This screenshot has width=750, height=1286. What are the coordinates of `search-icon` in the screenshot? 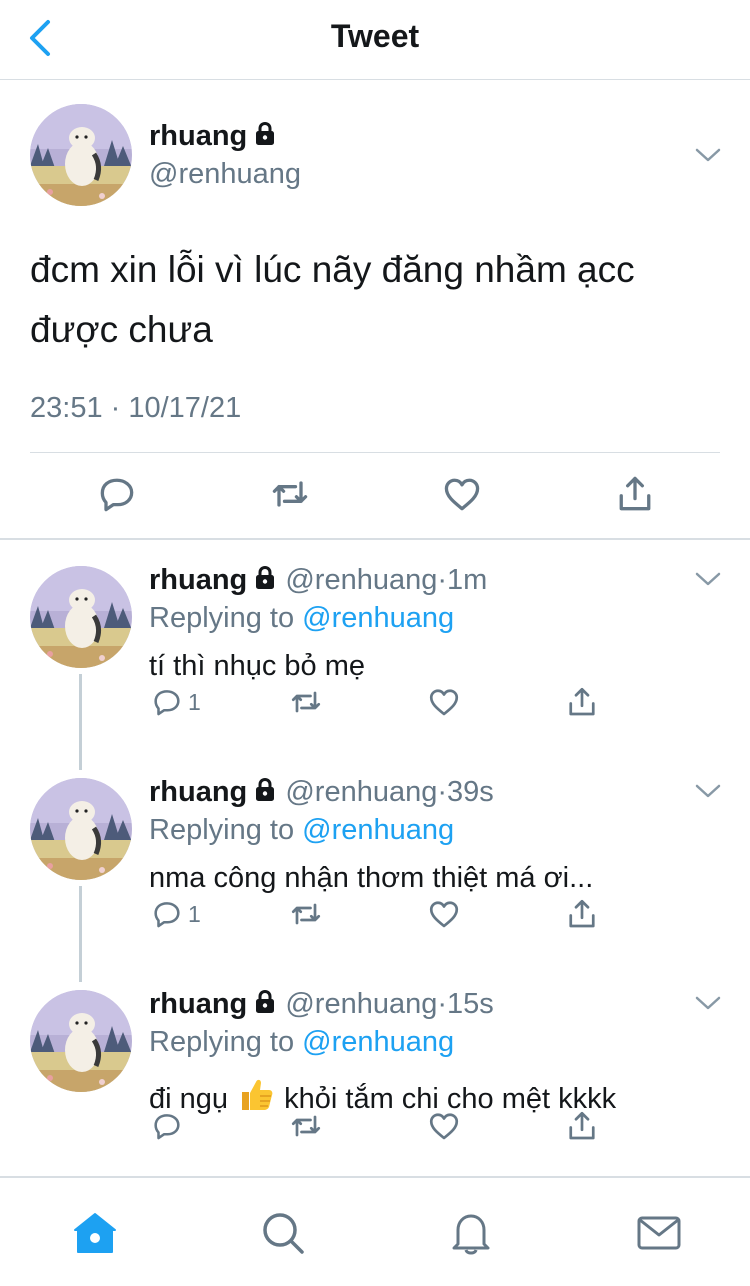 It's located at (283, 1233).